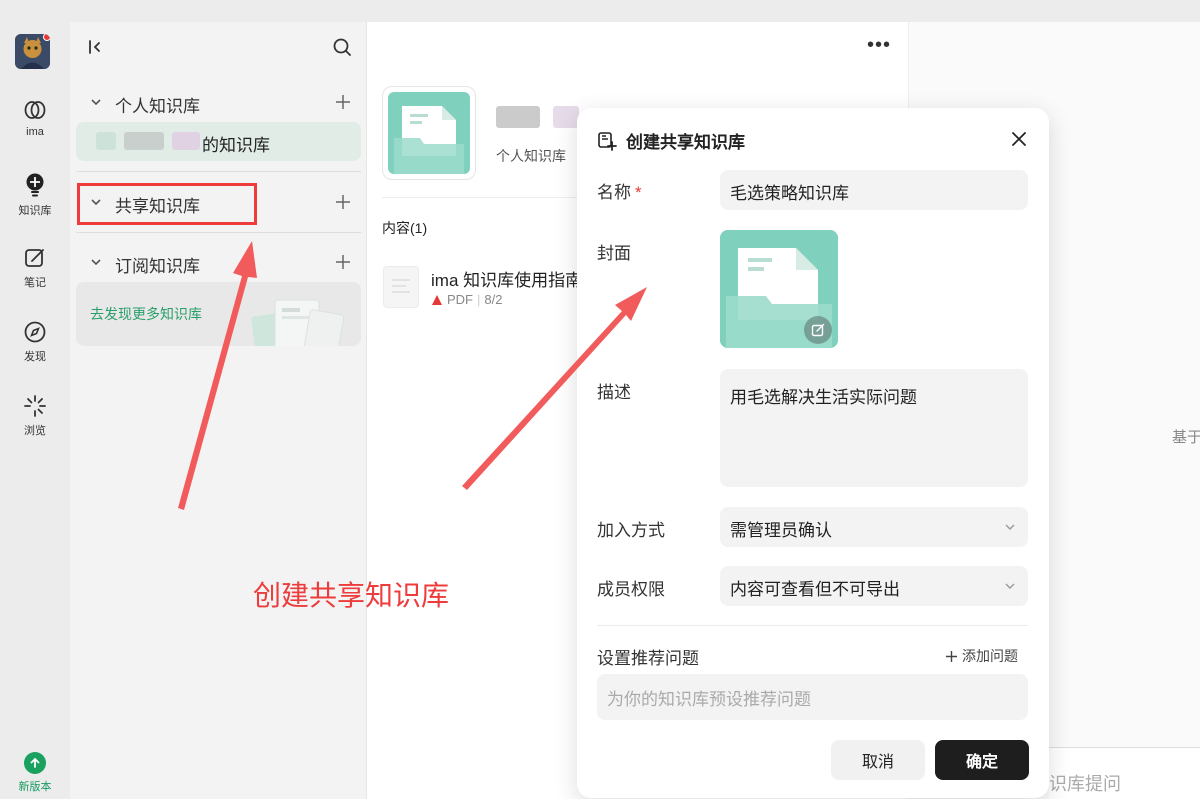  What do you see at coordinates (35, 406) in the screenshot?
I see `browse-burst-icon` at bounding box center [35, 406].